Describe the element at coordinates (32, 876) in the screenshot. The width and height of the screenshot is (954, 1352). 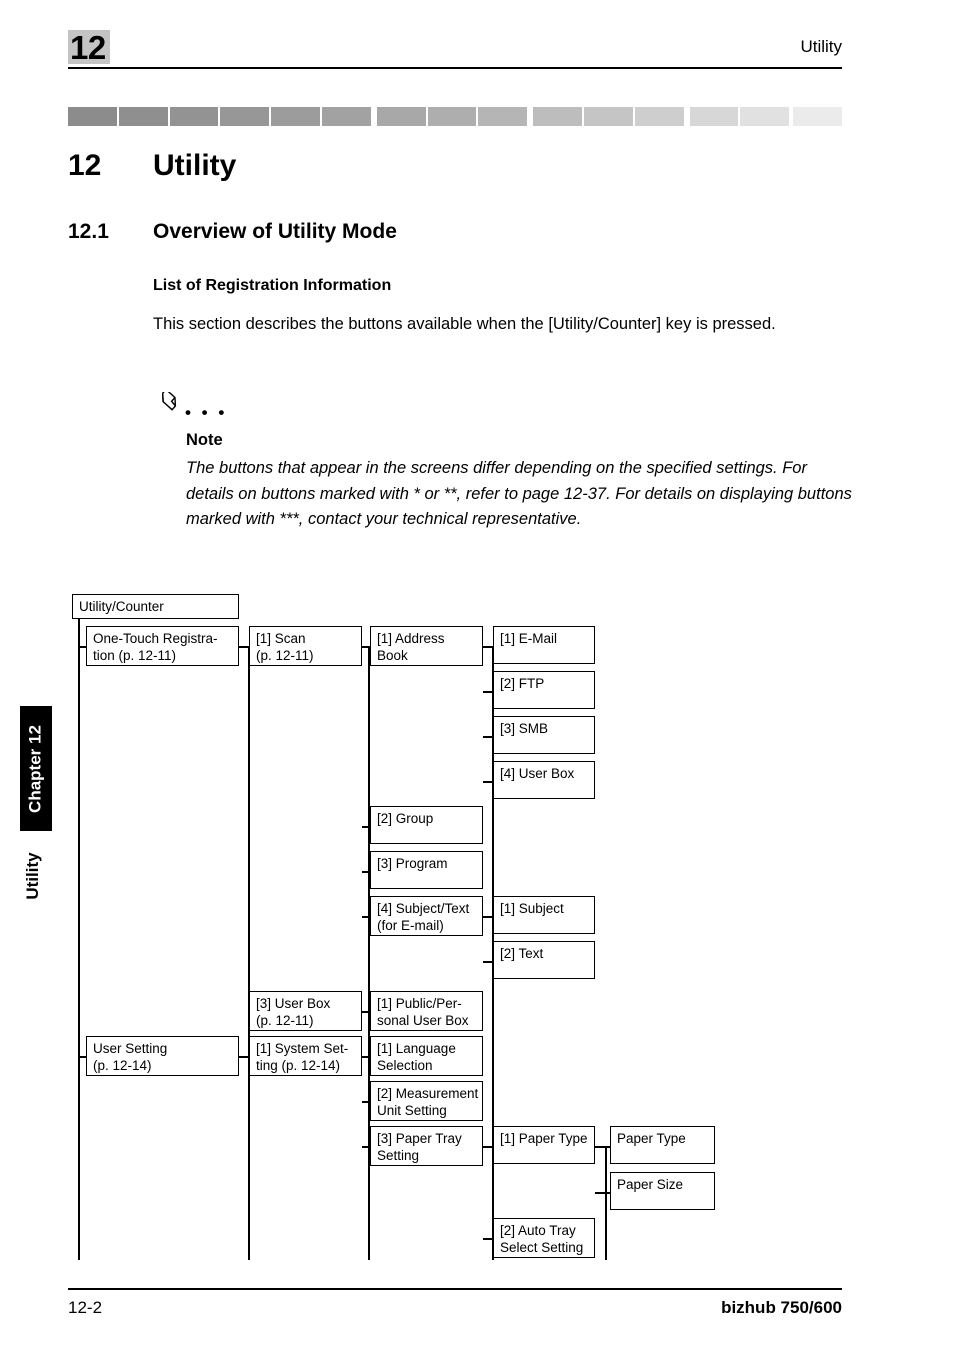
I see `side-tab-section-label: Utility` at that location.